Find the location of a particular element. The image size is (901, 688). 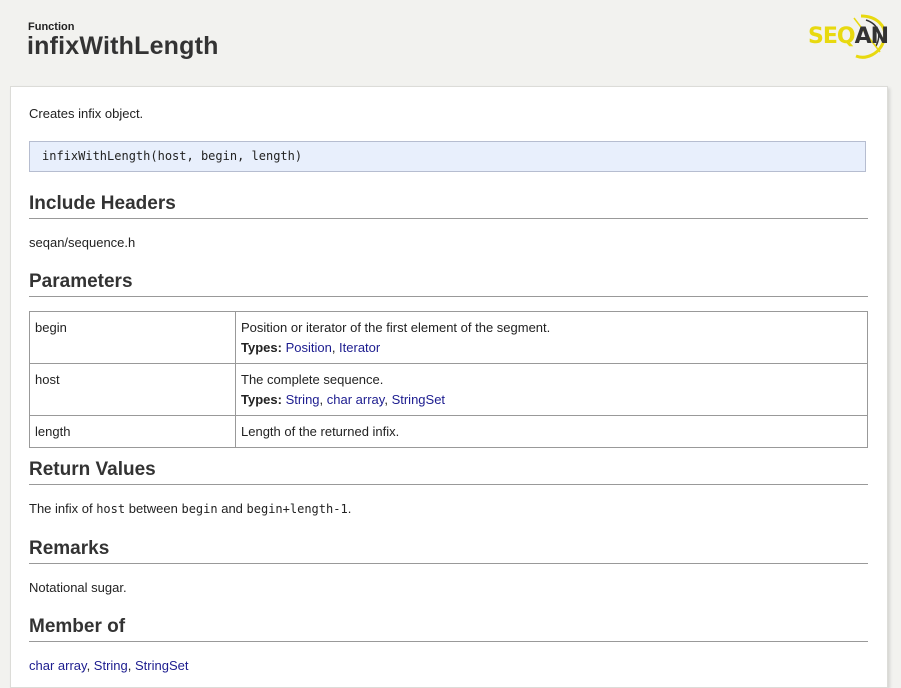

return-text-part: between is located at coordinates (153, 508).